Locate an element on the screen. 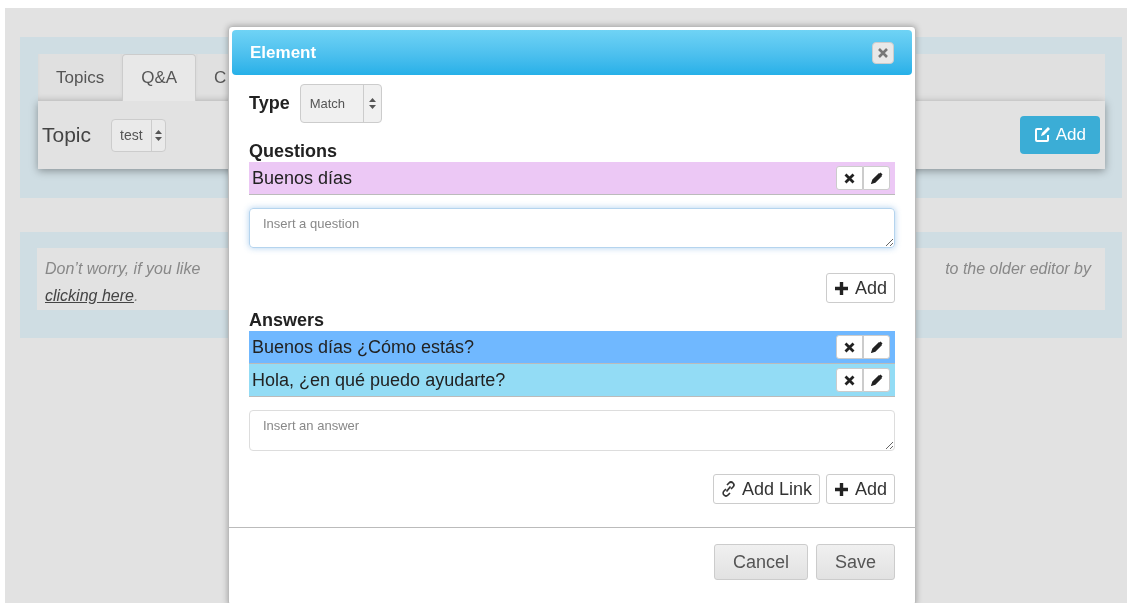 The image size is (1127, 603). item-text: Hola, ¿en qué puedo ayudarte? is located at coordinates (379, 380).